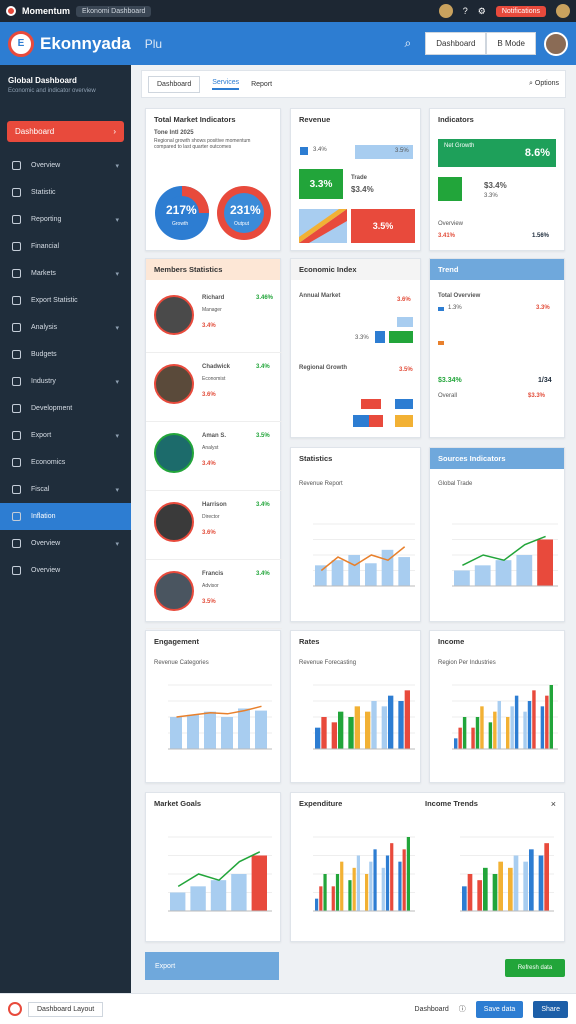 The height and width of the screenshot is (1024, 576). I want to click on search-icon: ⌕, so click(408, 43).